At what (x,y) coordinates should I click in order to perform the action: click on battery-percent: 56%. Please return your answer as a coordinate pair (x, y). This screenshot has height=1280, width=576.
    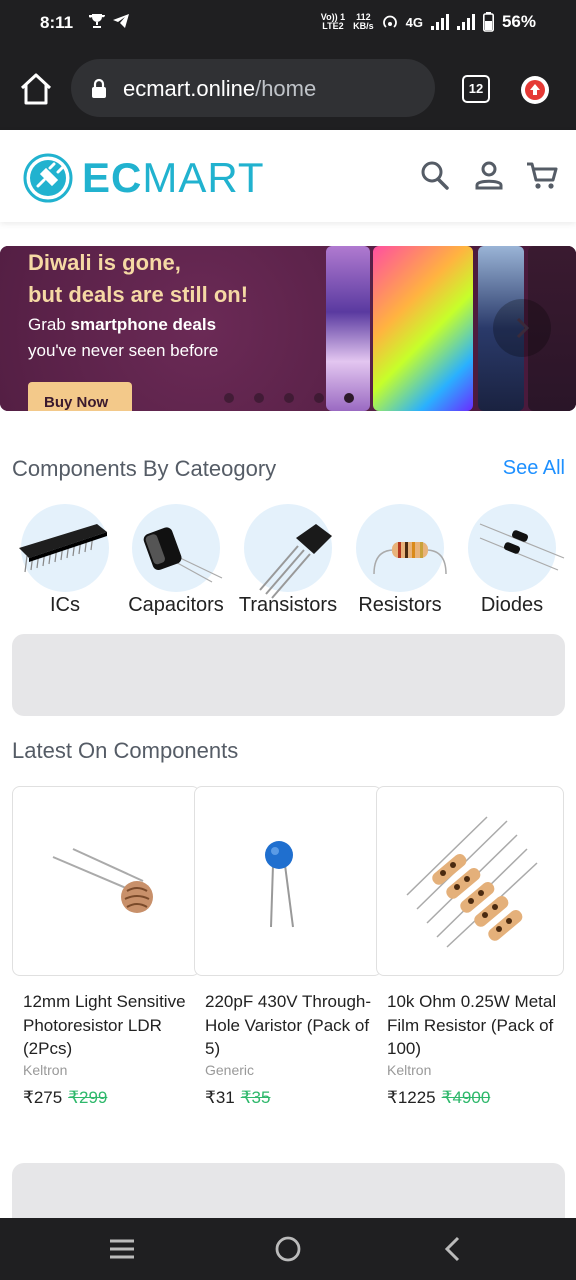
    Looking at the image, I should click on (518, 21).